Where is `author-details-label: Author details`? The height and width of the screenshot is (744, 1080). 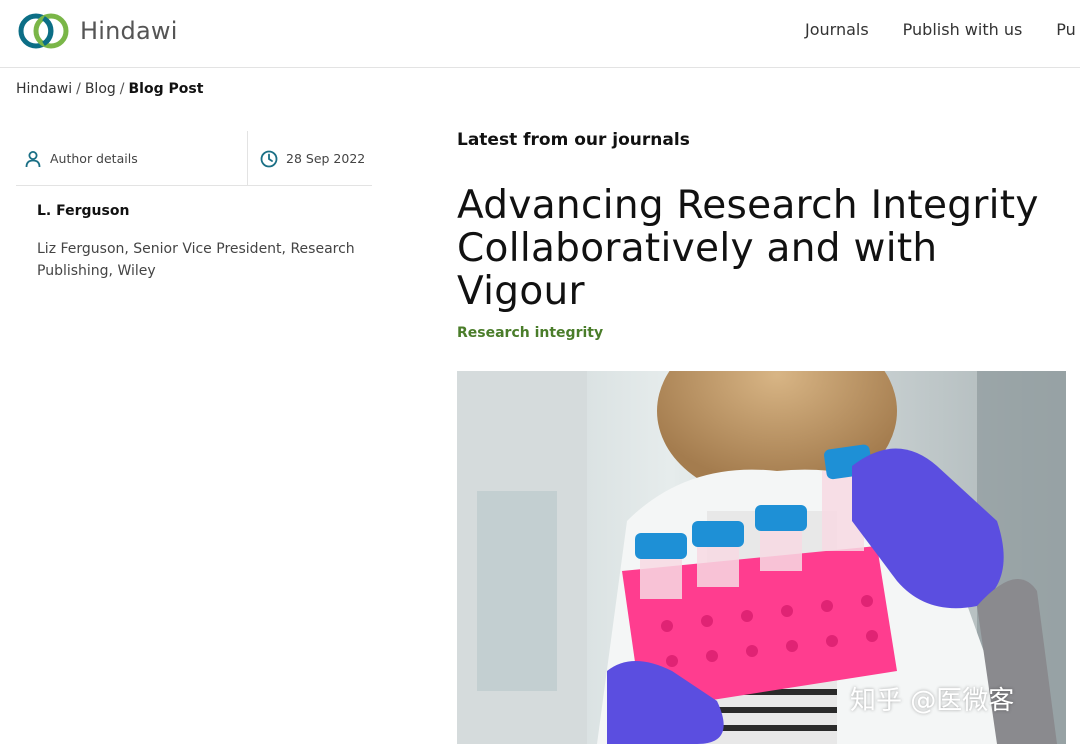
author-details-label: Author details is located at coordinates (94, 158).